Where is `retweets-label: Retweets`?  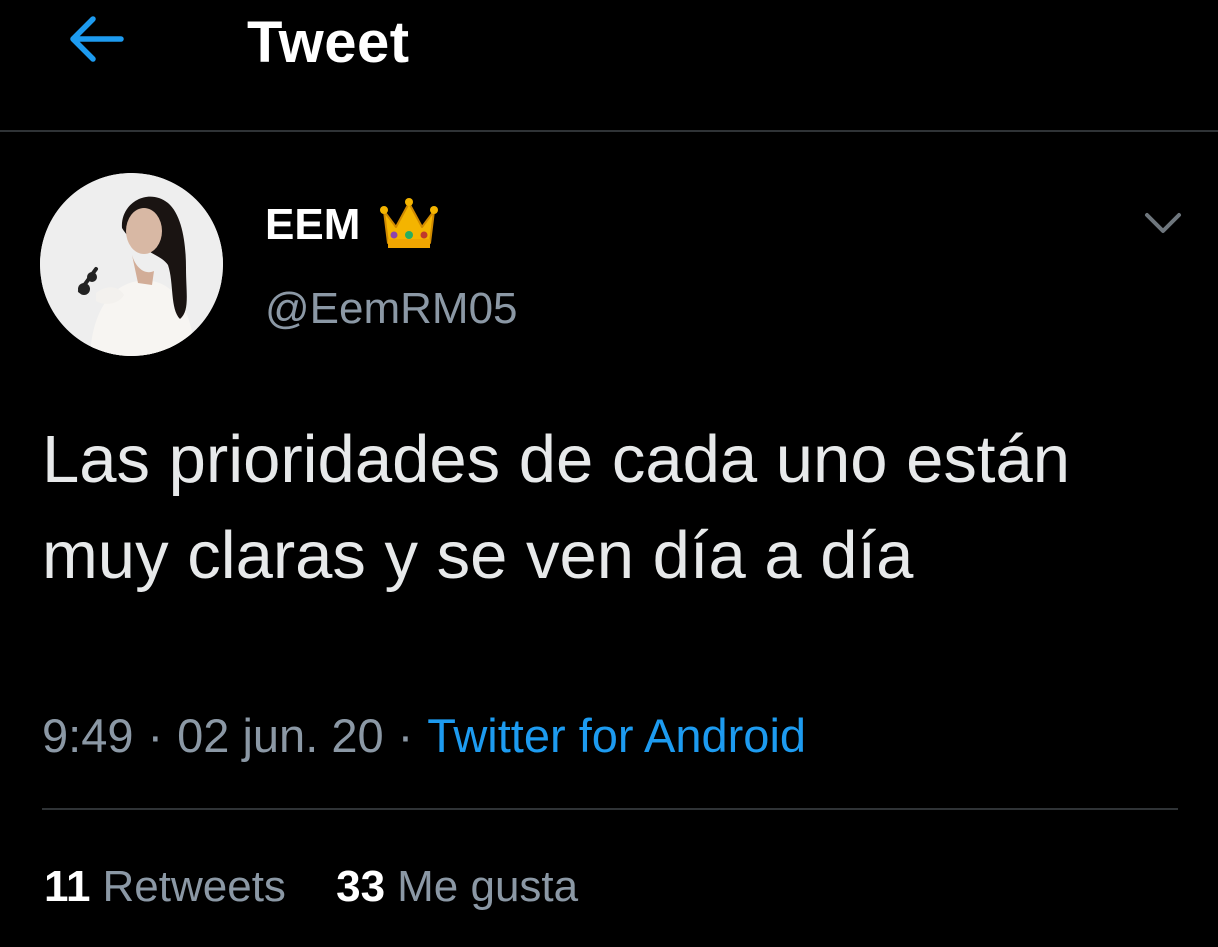
retweets-label: Retweets is located at coordinates (194, 886).